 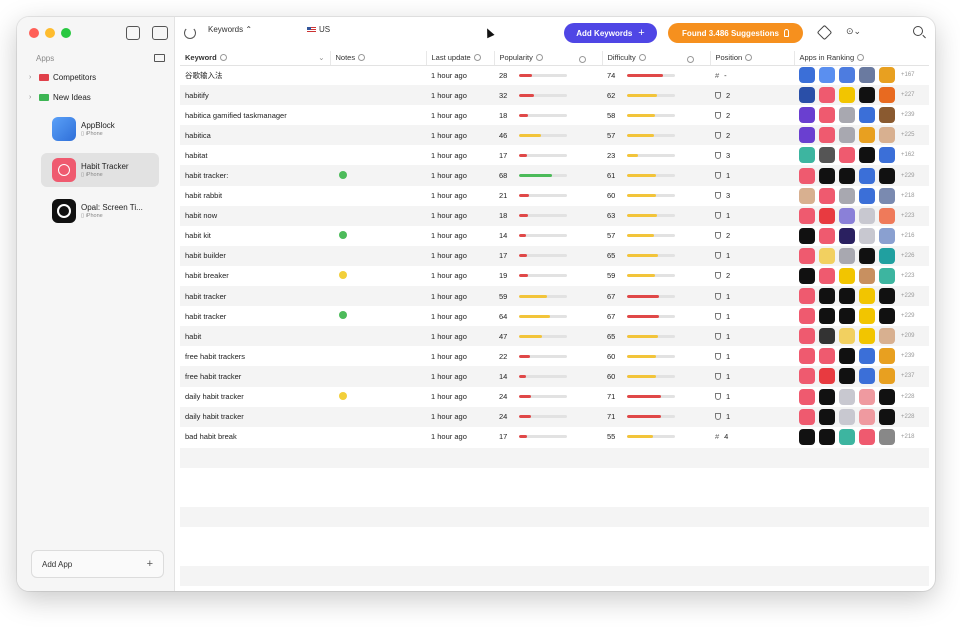 I want to click on chevron-down-icon: ⌄, so click(x=321, y=57).